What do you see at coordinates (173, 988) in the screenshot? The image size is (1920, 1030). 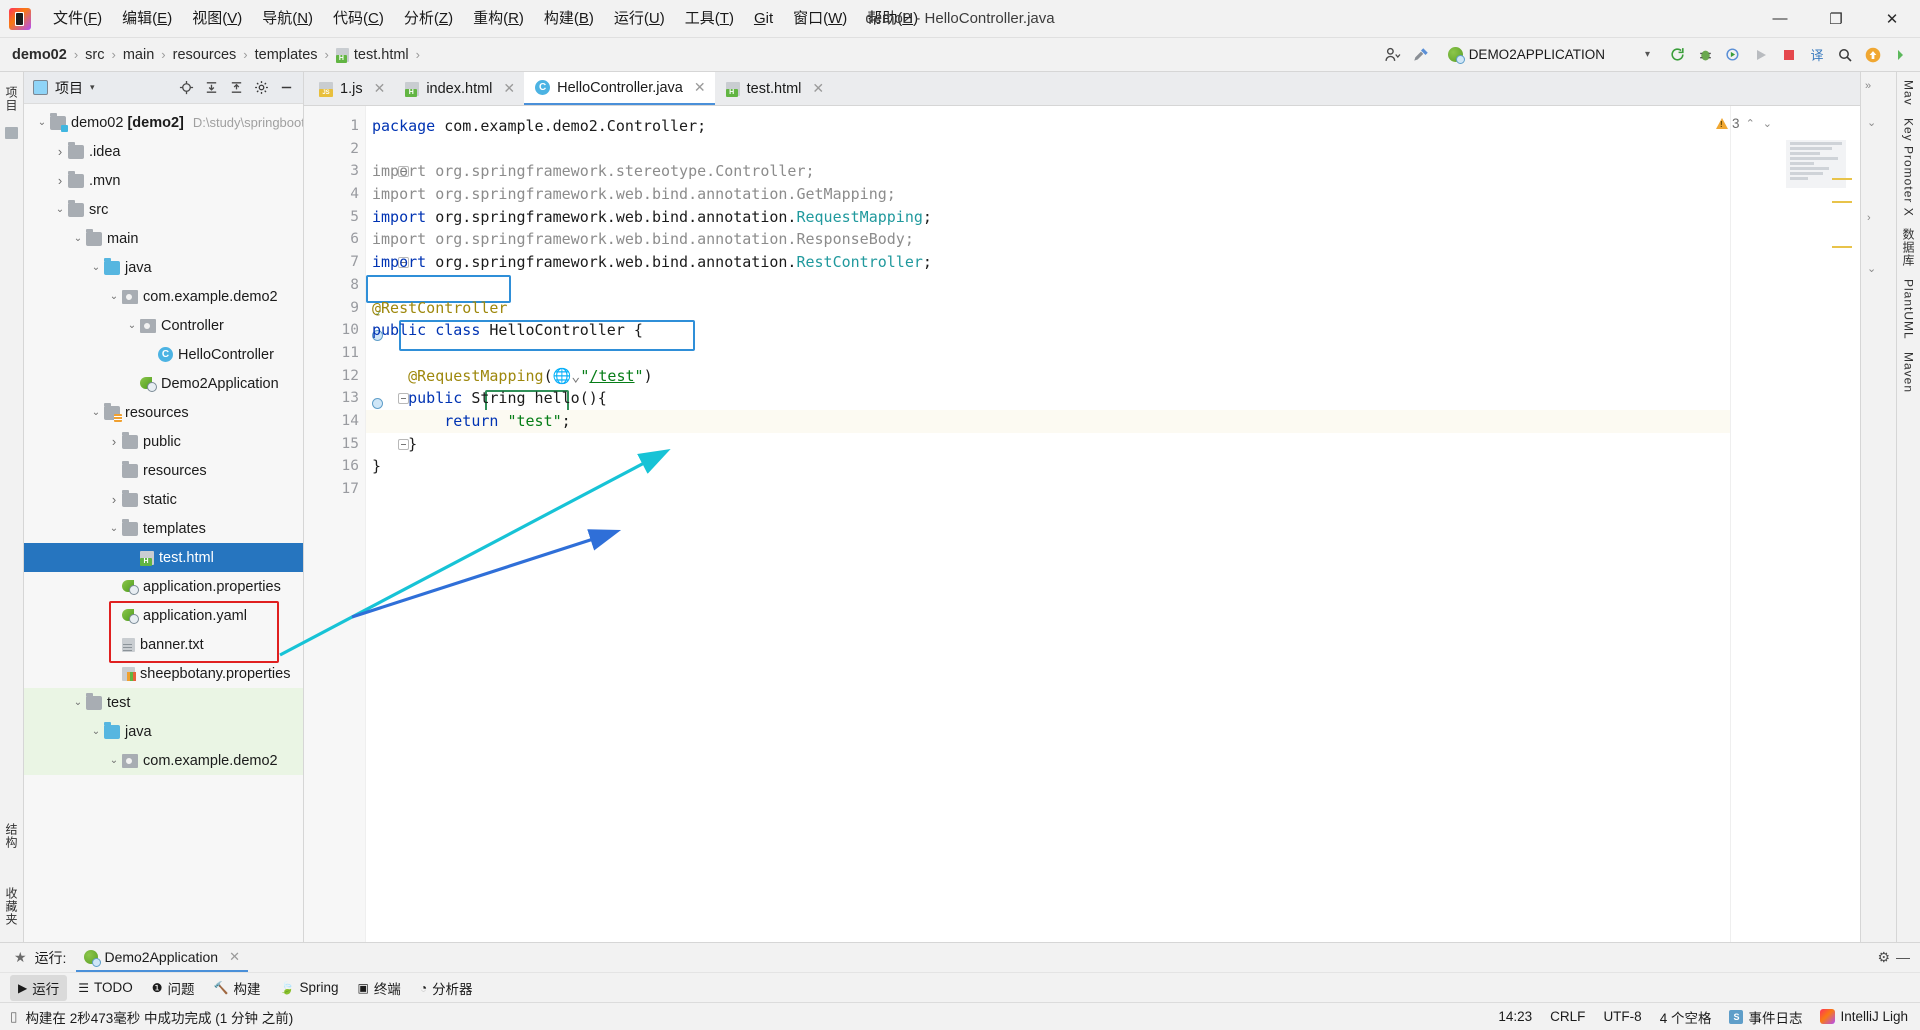 I see `bottom-tool-问题: ❶ 问题` at bounding box center [173, 988].